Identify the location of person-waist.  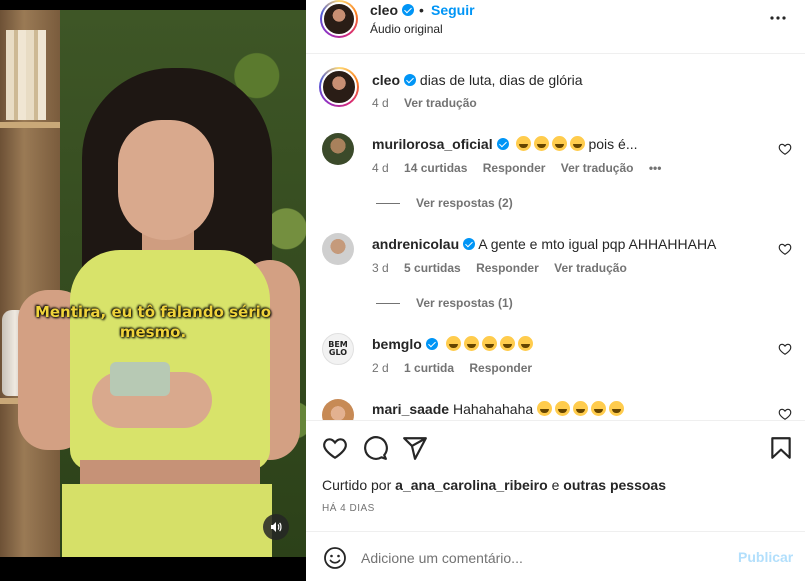
(170, 473).